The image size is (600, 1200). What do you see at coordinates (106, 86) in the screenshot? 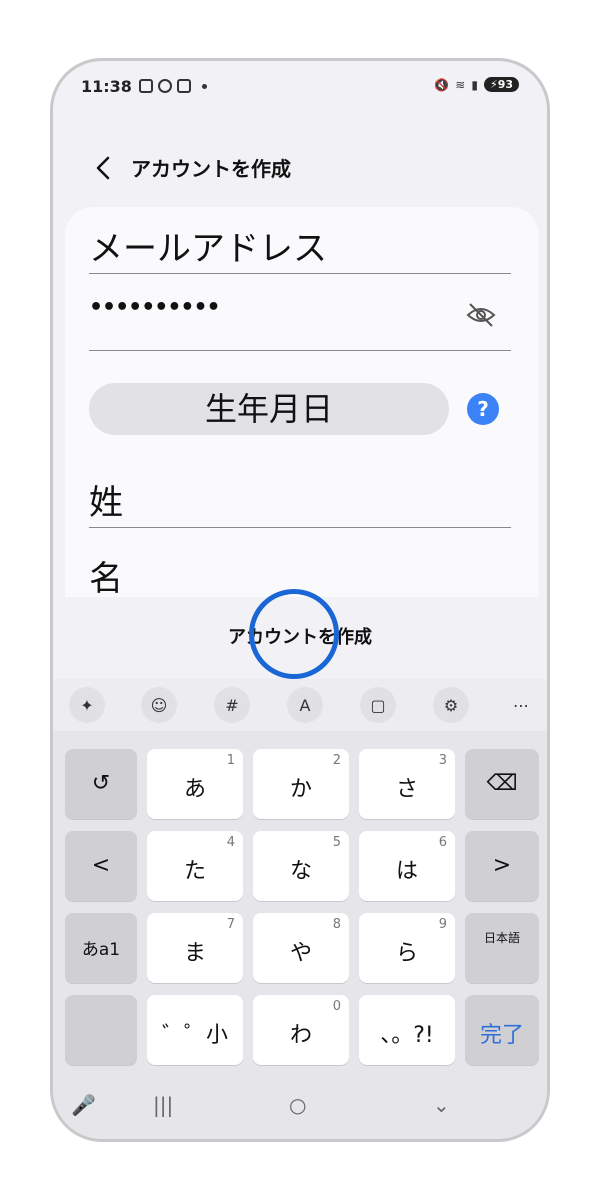
I see `status-time: 11:38` at bounding box center [106, 86].